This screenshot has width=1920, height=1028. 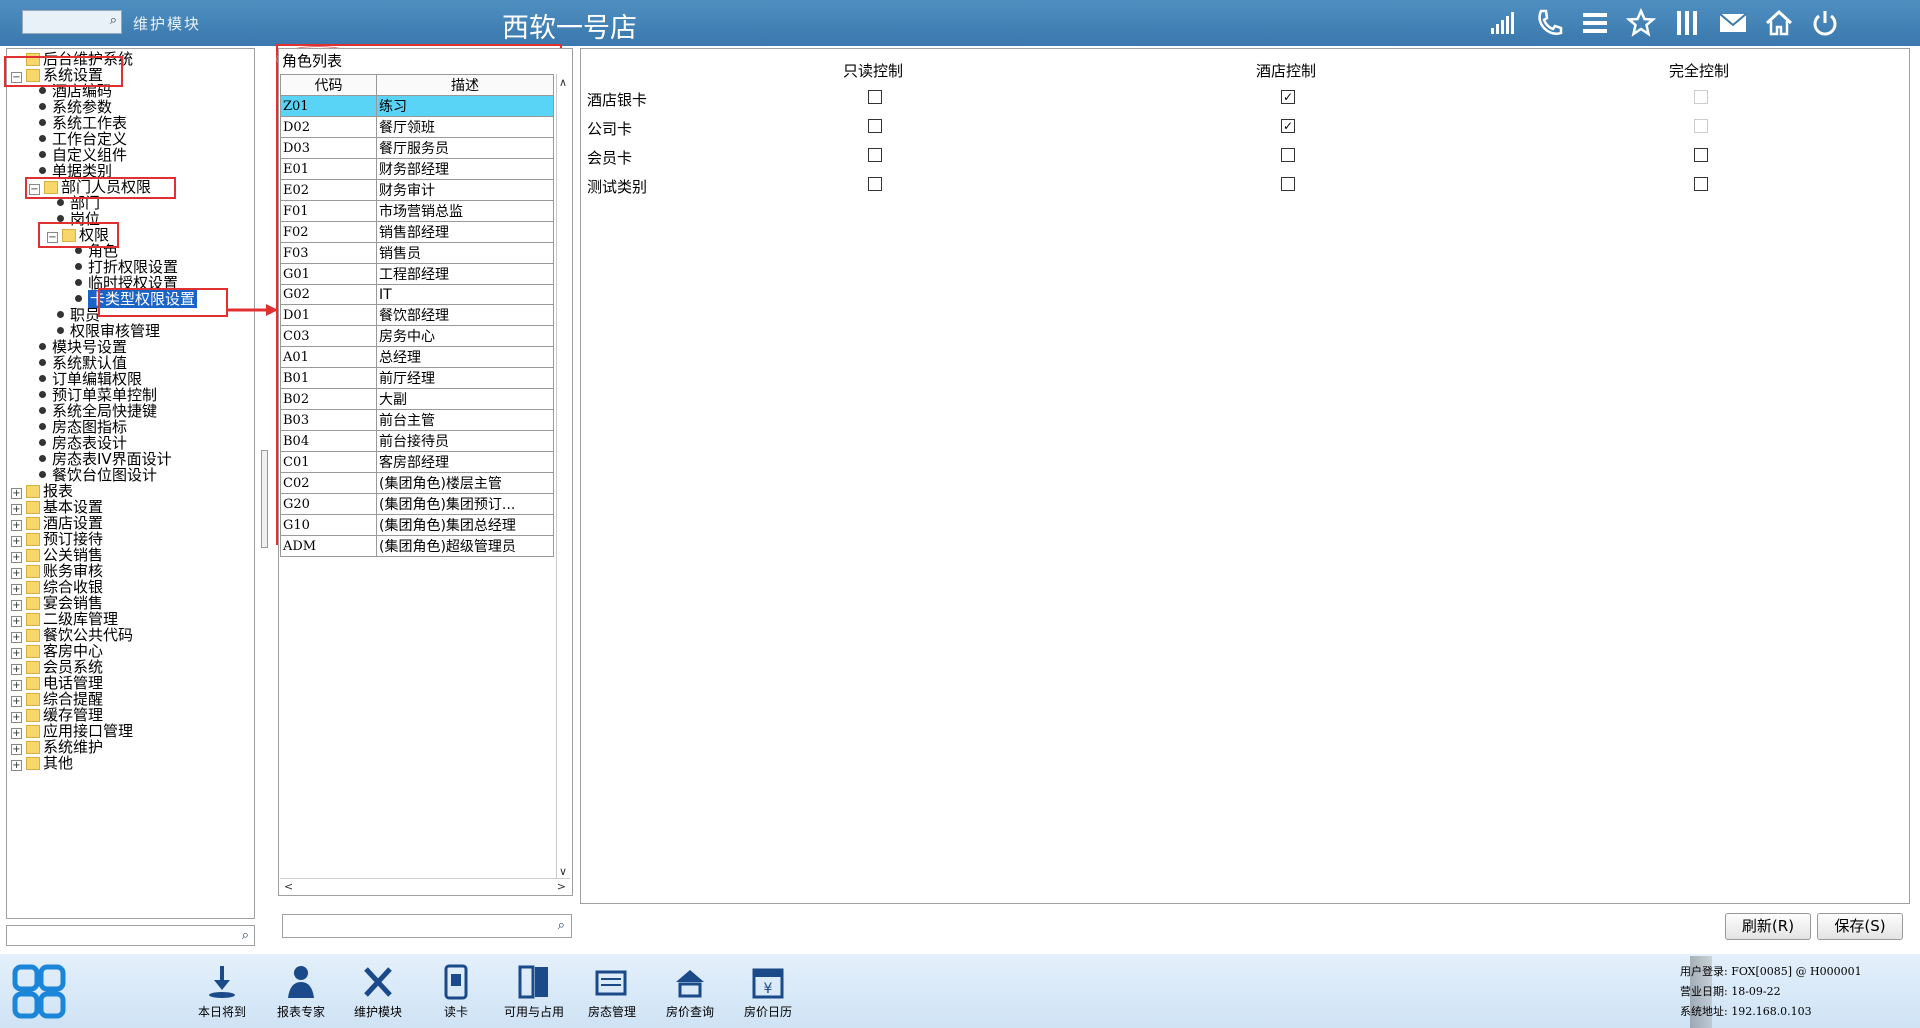 I want to click on tree-item: 职员, so click(x=73, y=315).